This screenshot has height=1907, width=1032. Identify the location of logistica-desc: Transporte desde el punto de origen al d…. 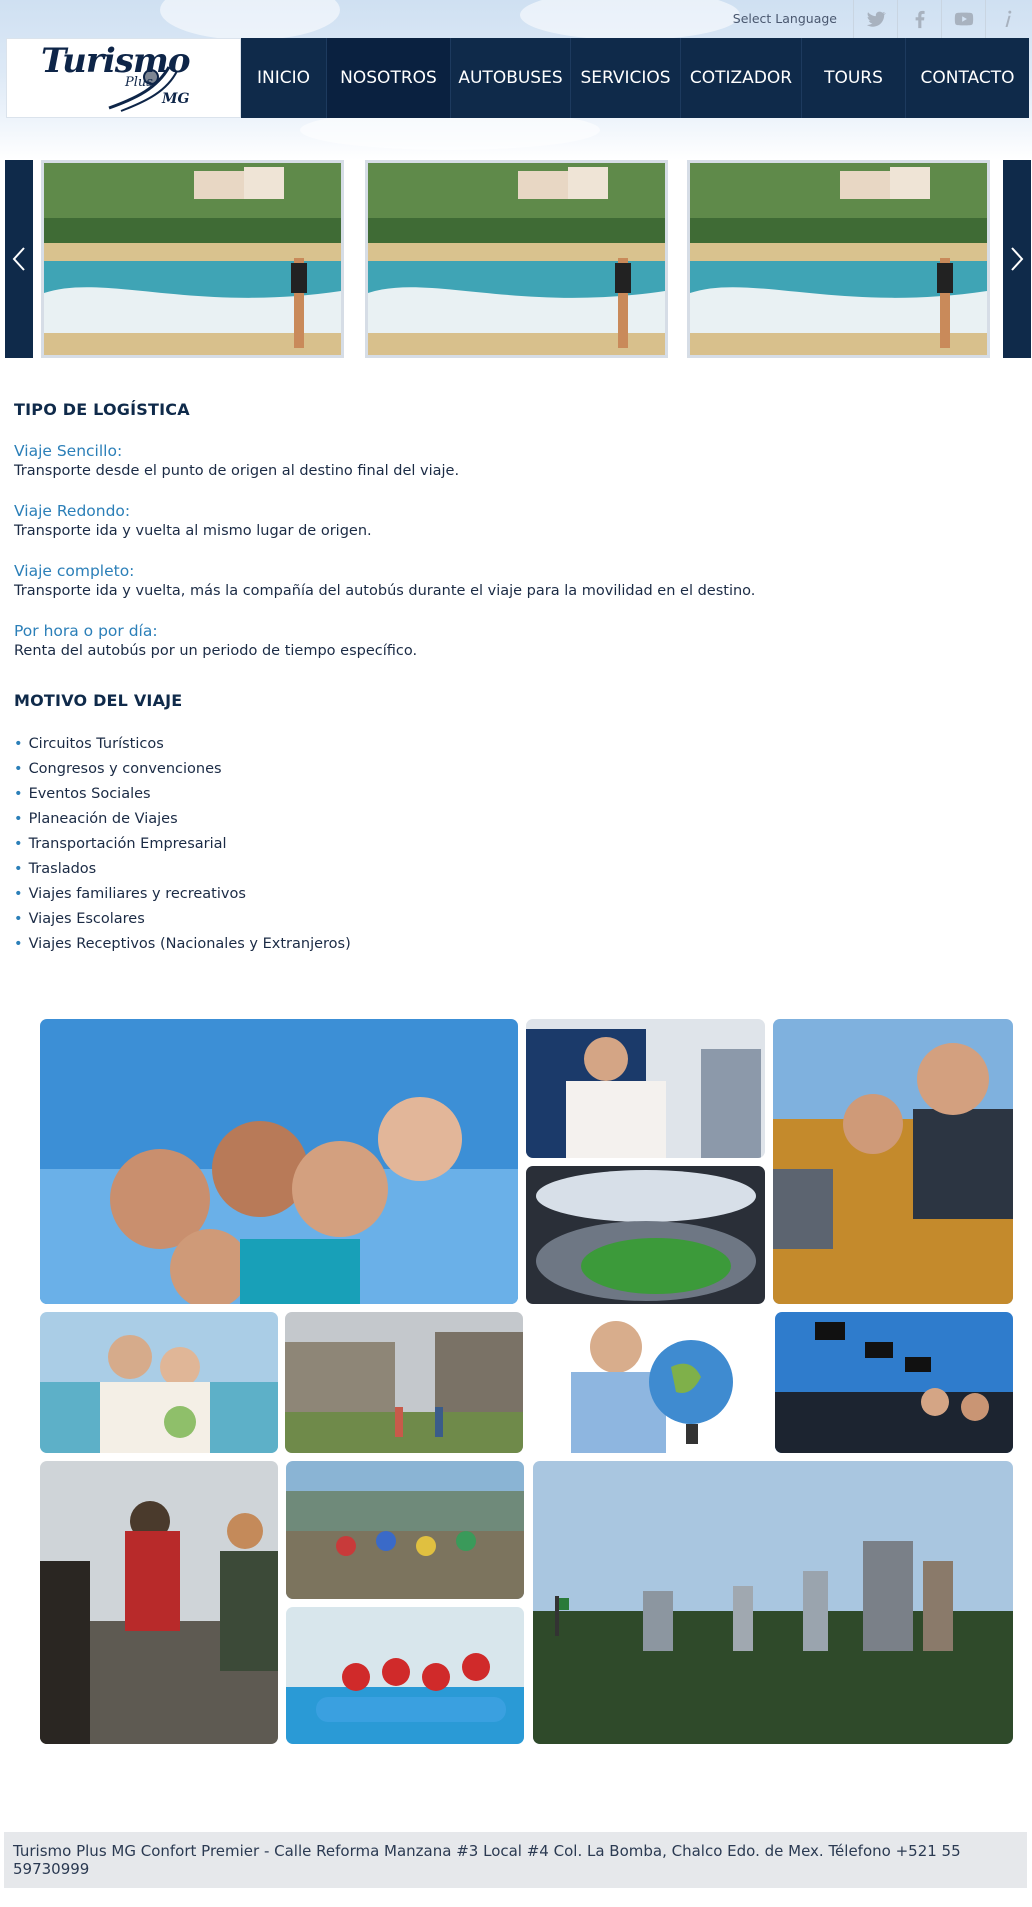
(237, 471).